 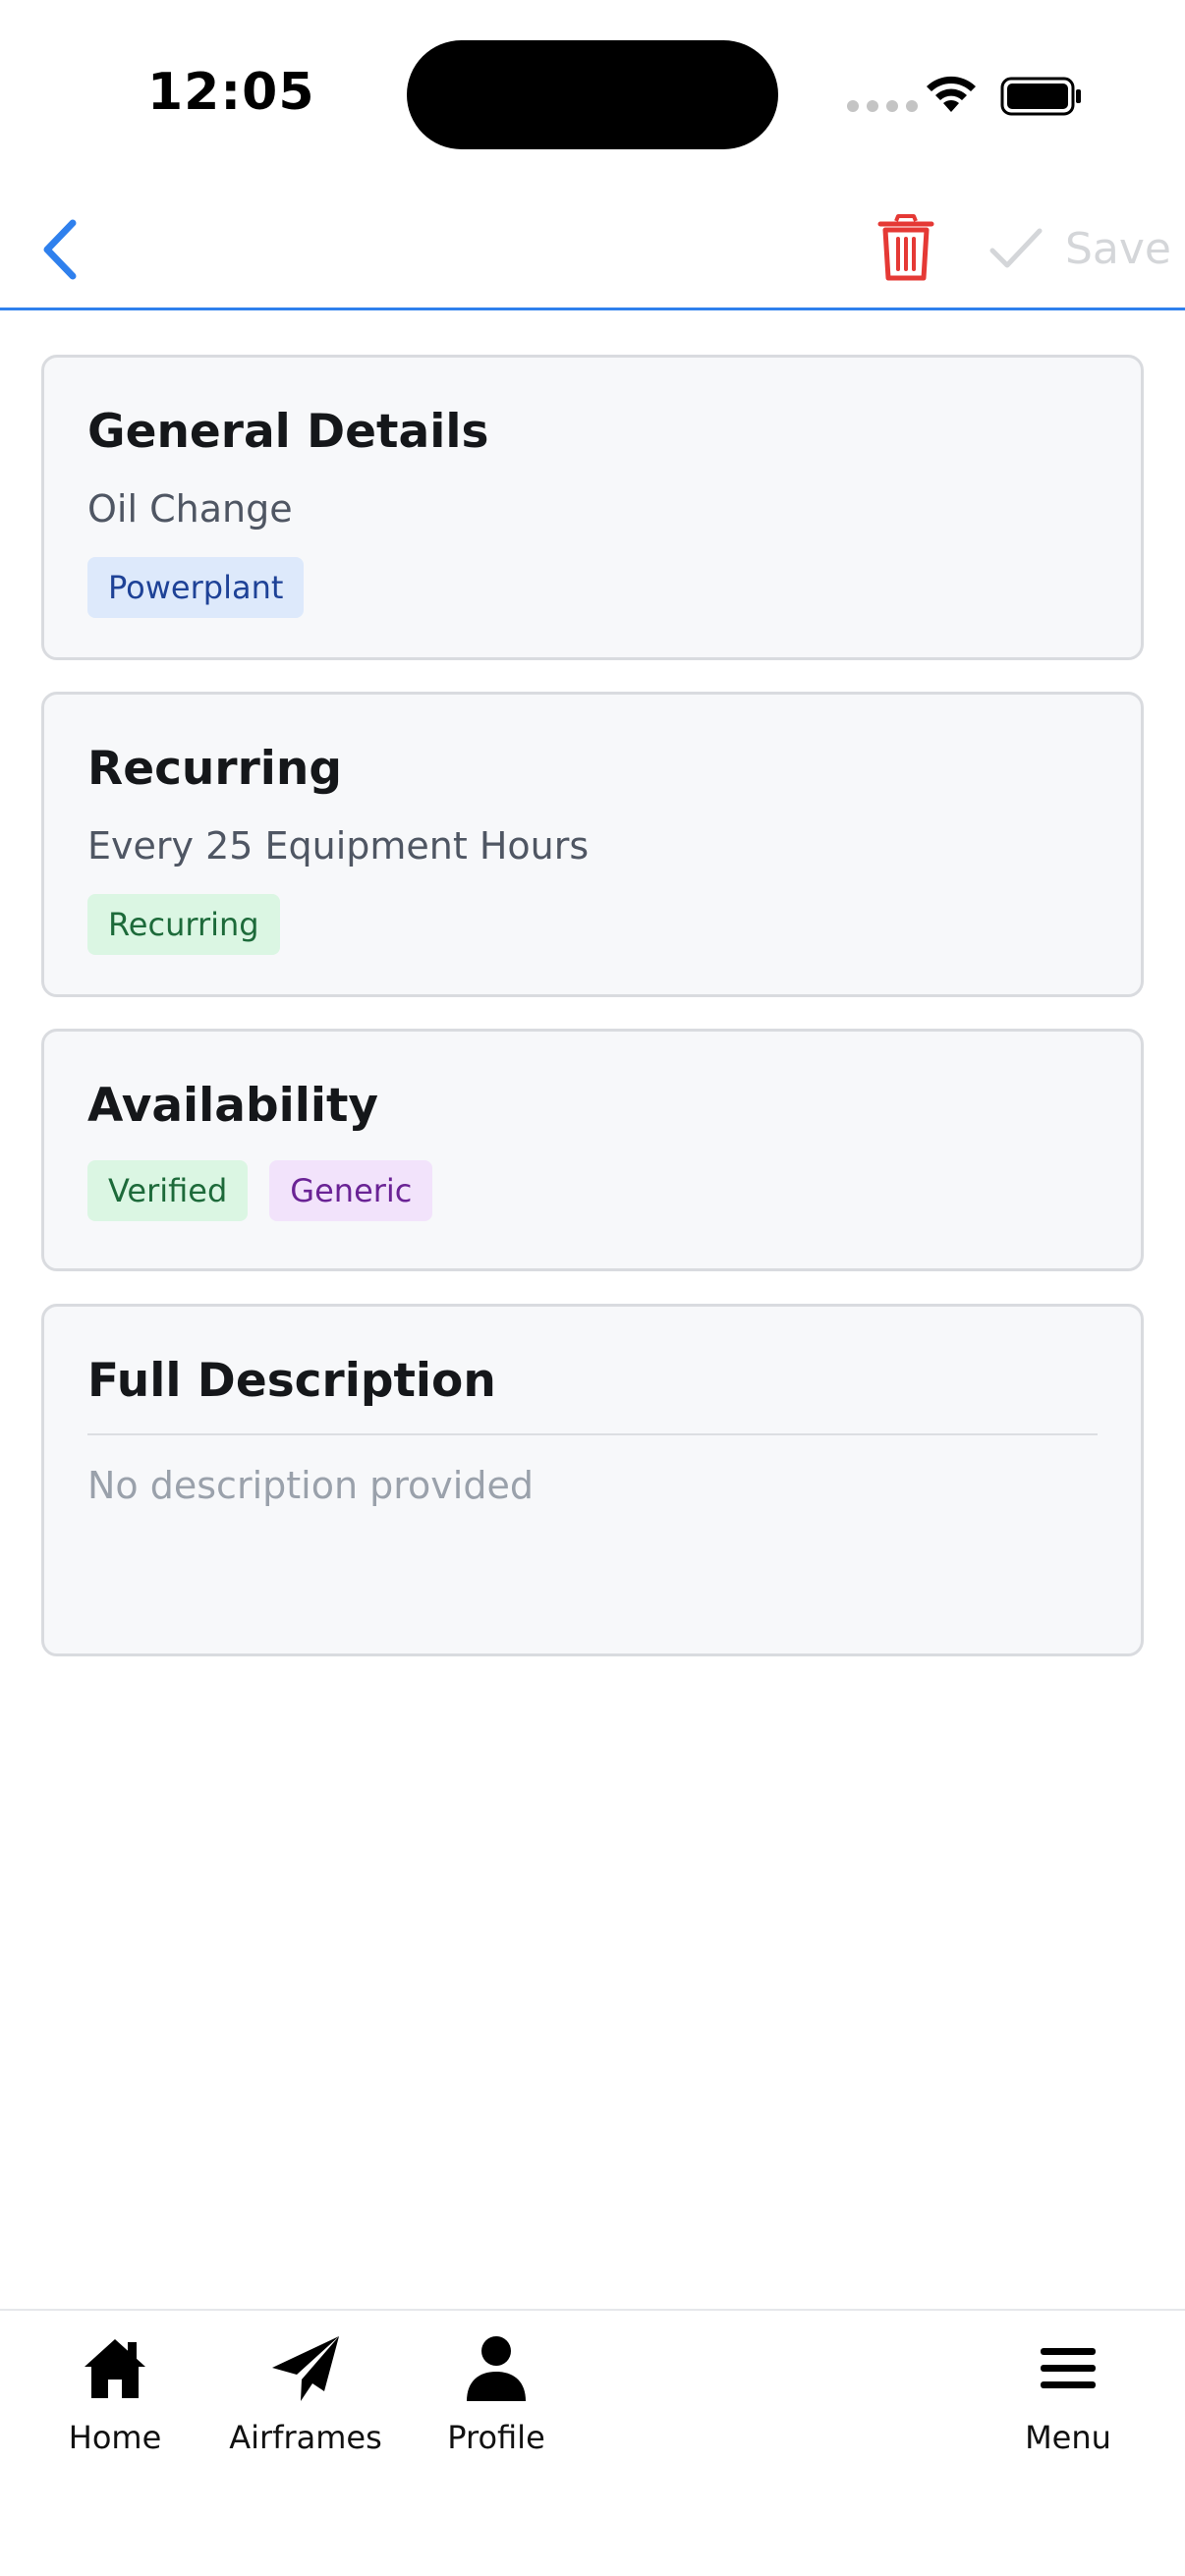 What do you see at coordinates (1119, 248) in the screenshot?
I see `save-label: Save` at bounding box center [1119, 248].